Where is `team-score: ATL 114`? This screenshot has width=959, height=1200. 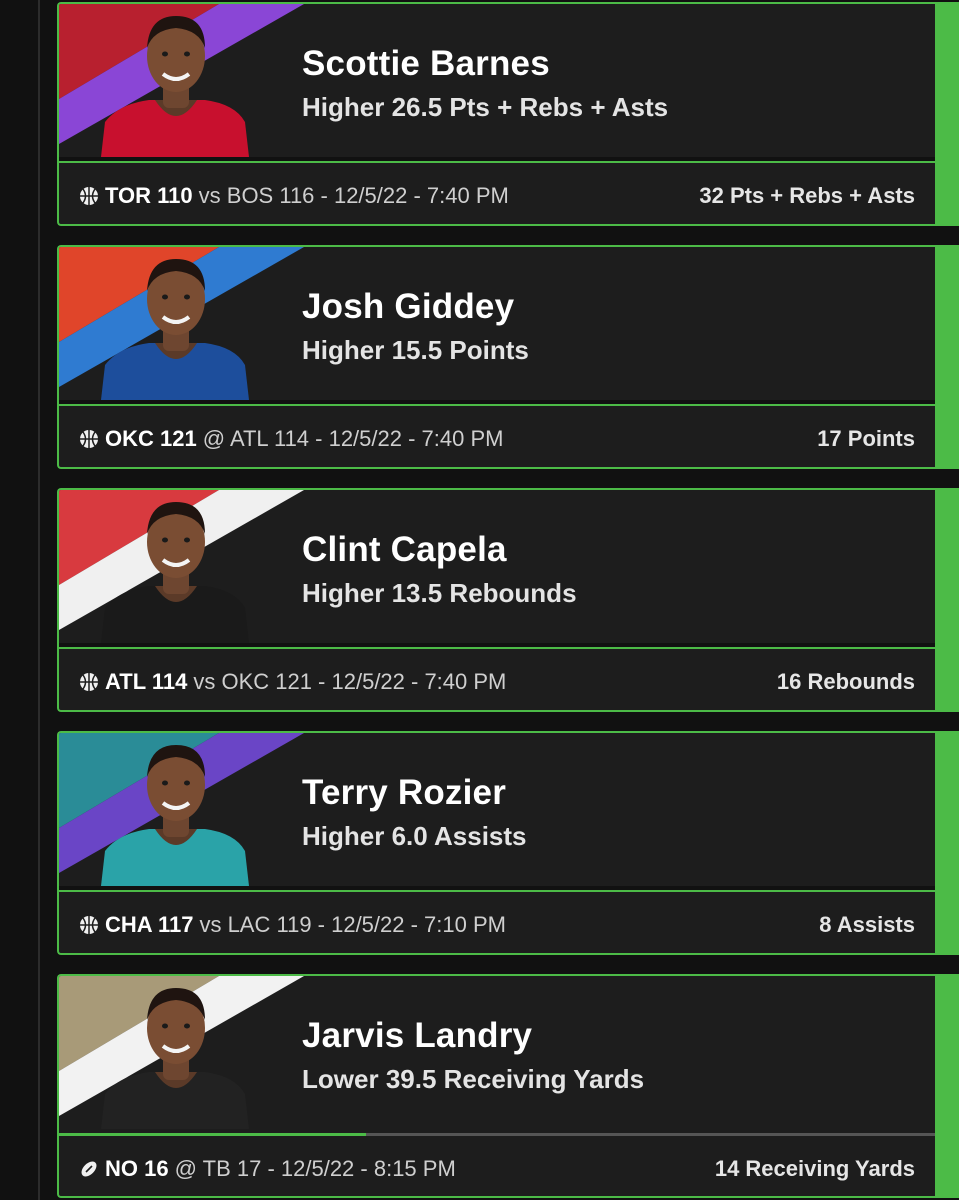 team-score: ATL 114 is located at coordinates (146, 681).